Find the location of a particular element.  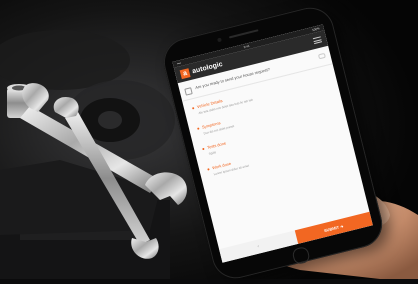

menu-icon is located at coordinates (317, 40).